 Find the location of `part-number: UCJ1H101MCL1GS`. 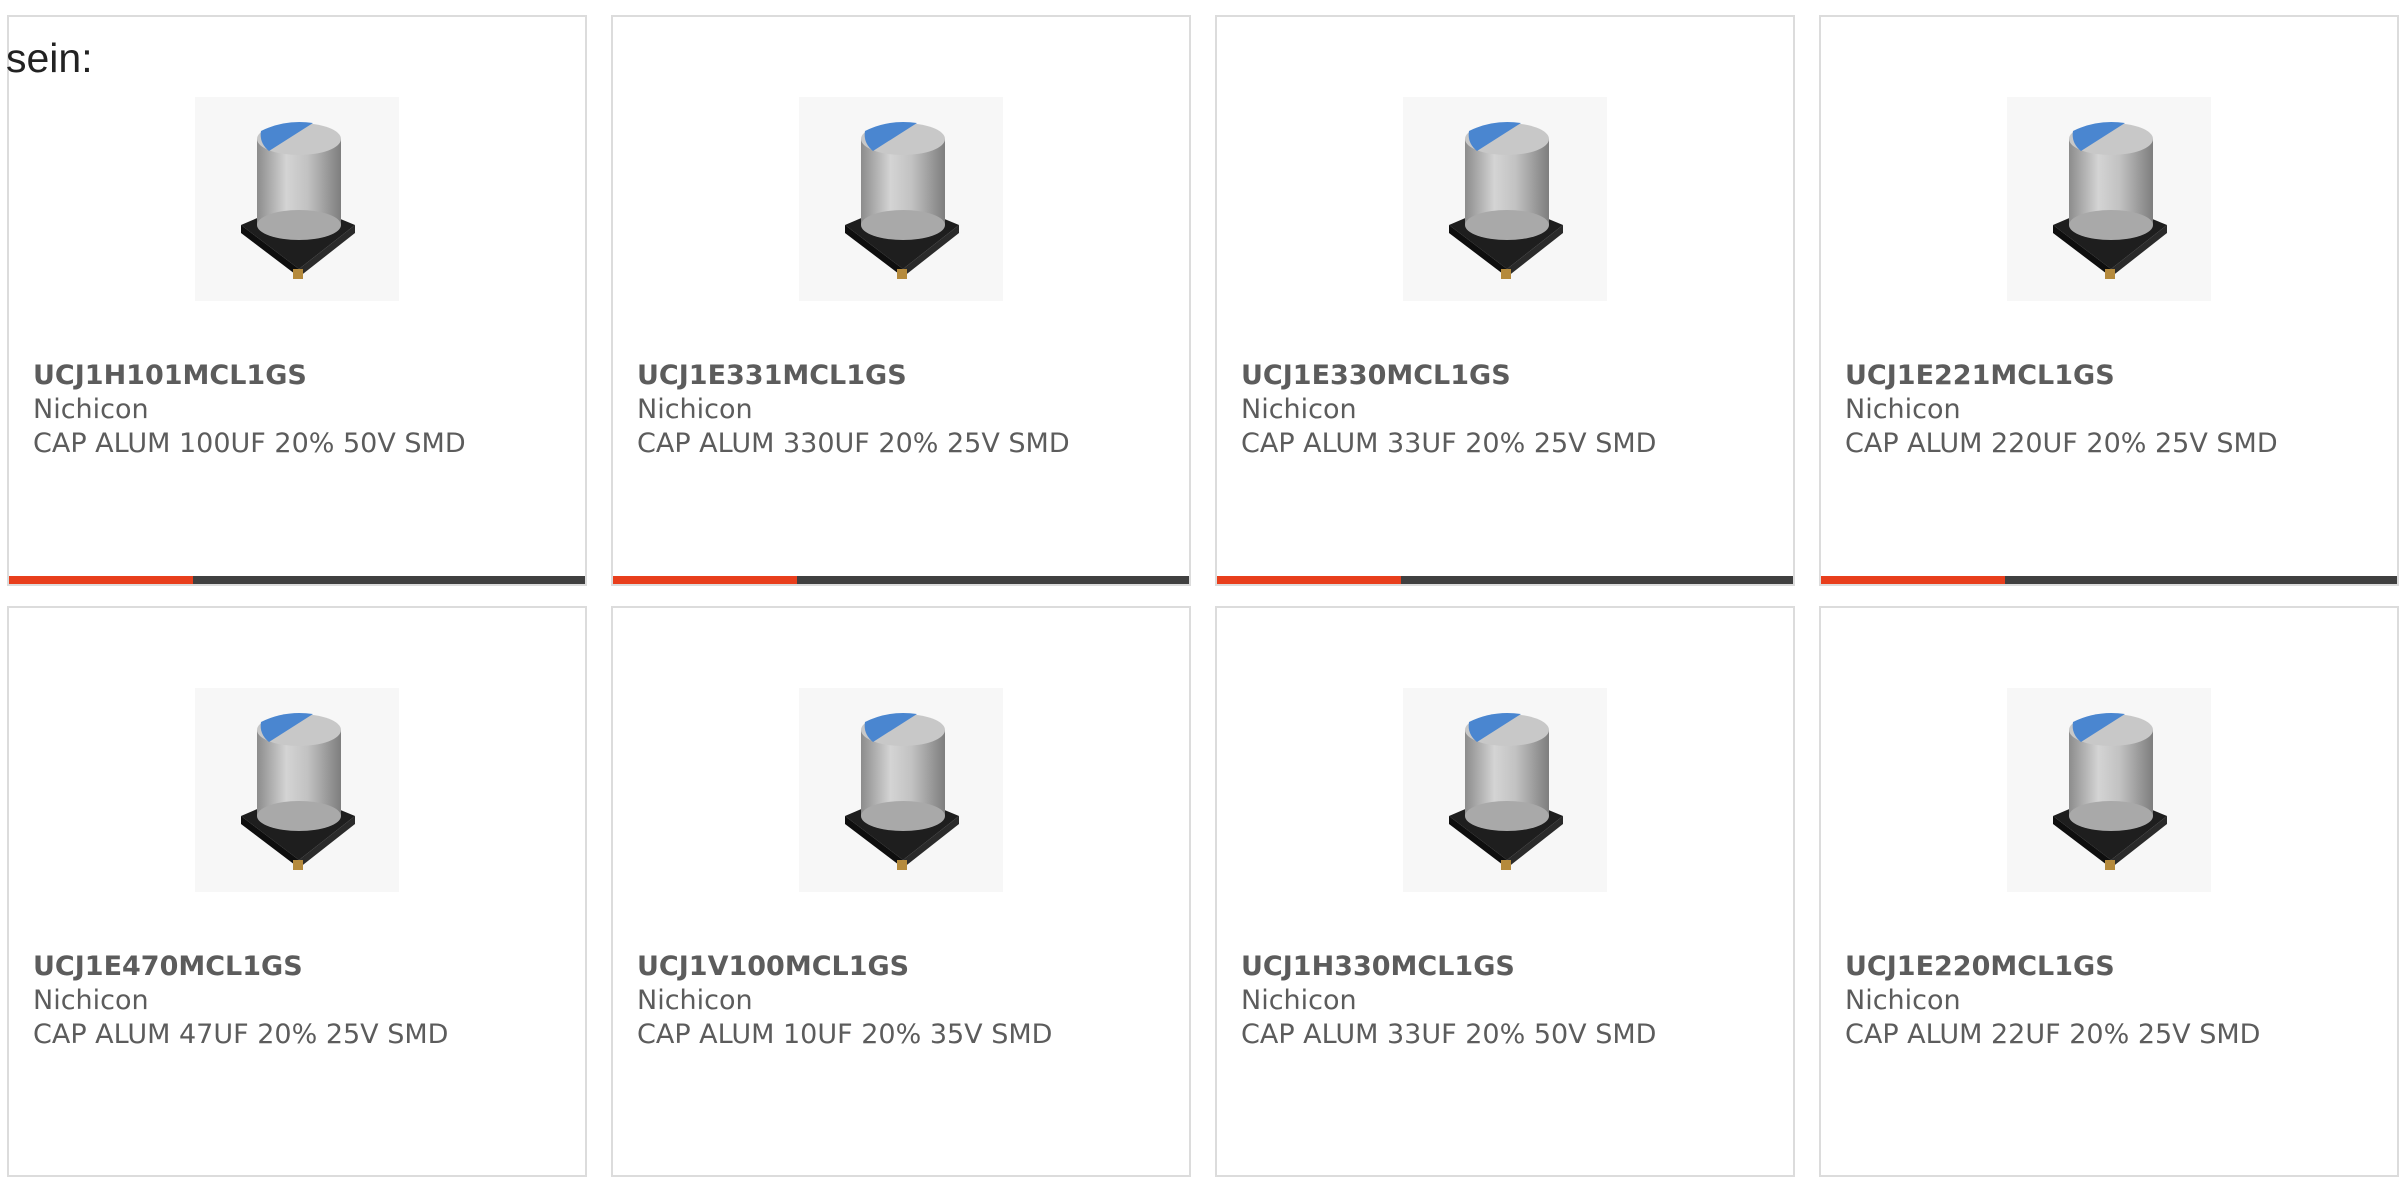

part-number: UCJ1H101MCL1GS is located at coordinates (170, 375).